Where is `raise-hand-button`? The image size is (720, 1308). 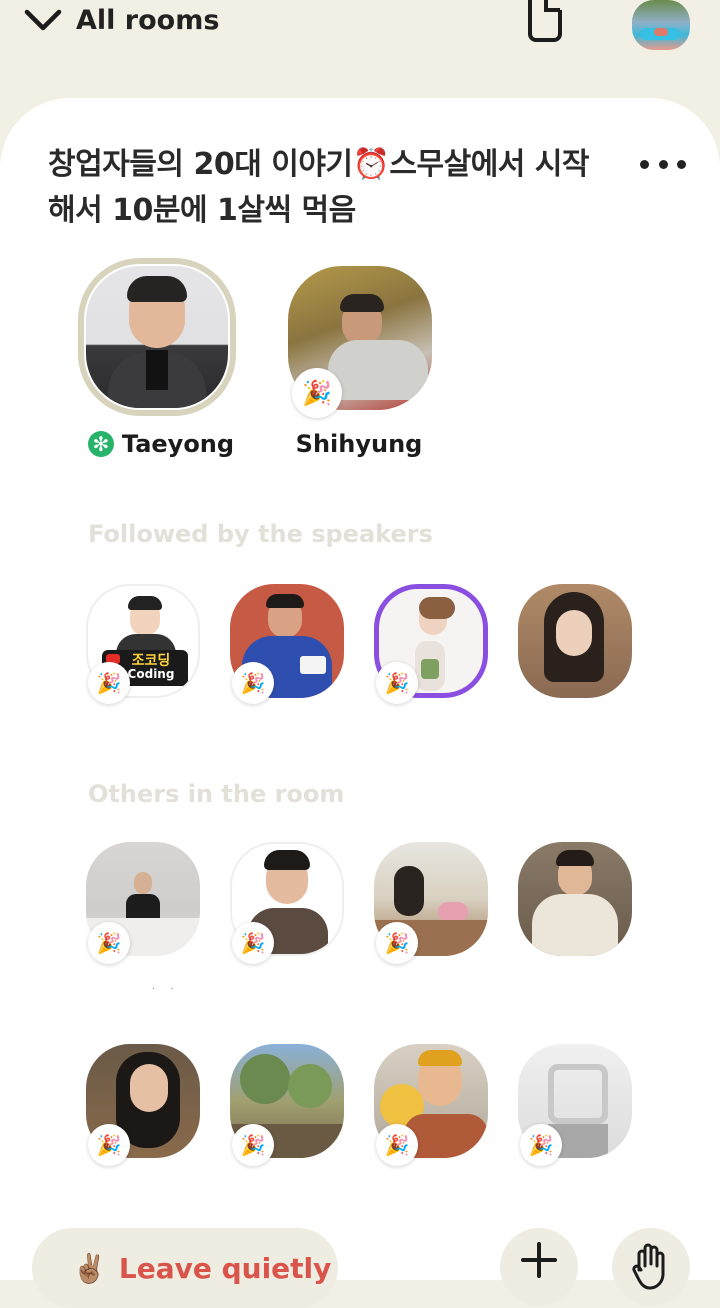
raise-hand-button is located at coordinates (651, 1267).